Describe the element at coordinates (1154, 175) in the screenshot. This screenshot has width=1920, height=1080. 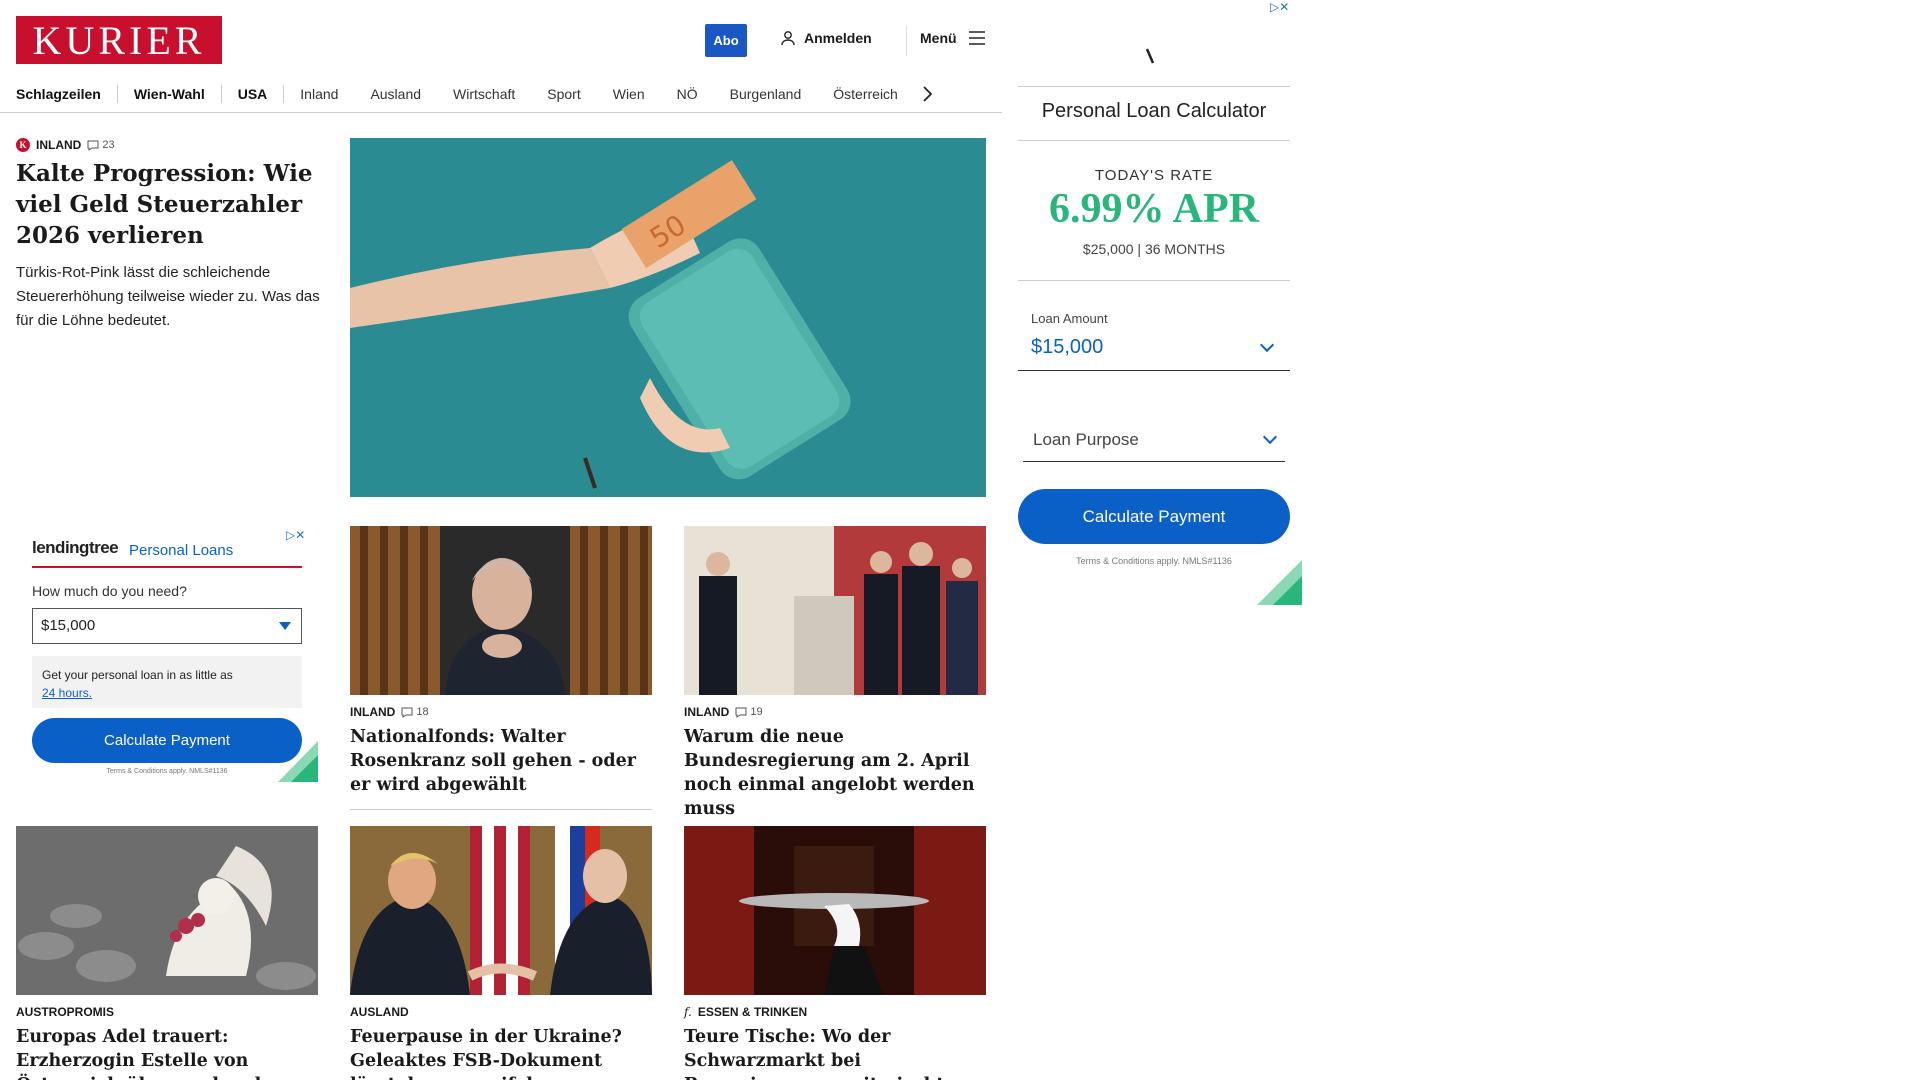
I see `todays-rate-label: TODAY'S RATE` at that location.